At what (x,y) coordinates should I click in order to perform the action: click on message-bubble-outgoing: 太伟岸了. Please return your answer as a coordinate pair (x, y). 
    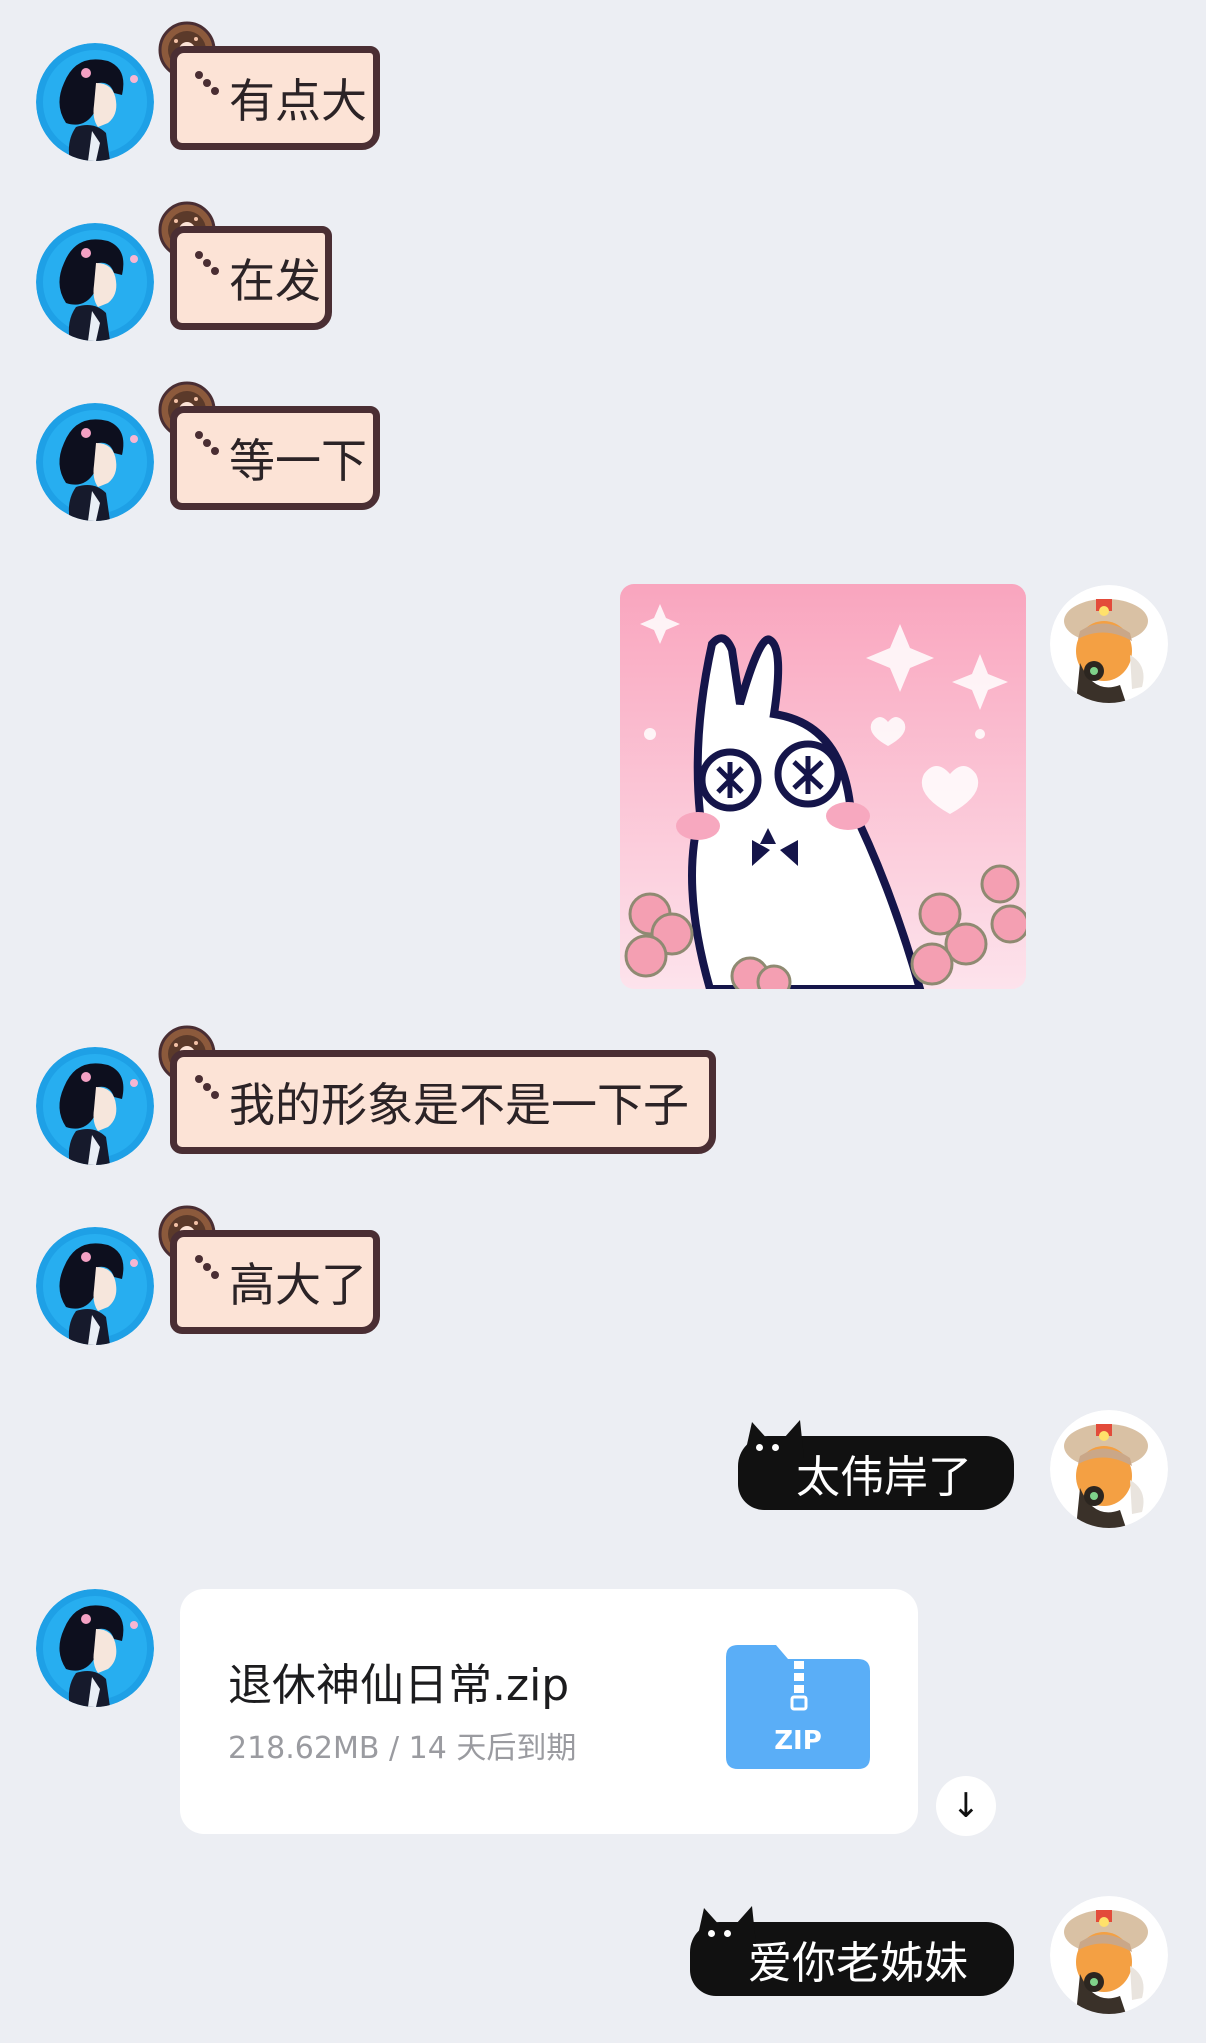
    Looking at the image, I should click on (876, 1465).